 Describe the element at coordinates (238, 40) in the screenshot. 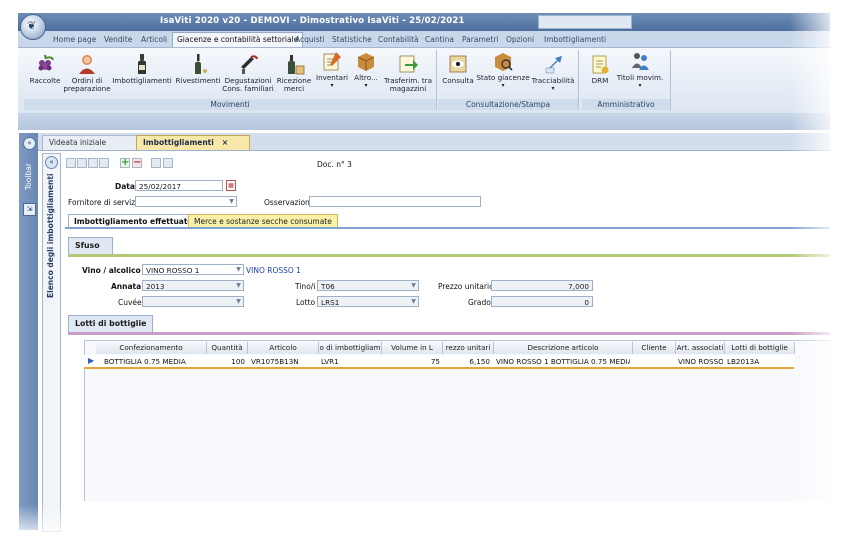

I see `tab-giacenze: Giacenze e contabilità settoriale` at that location.